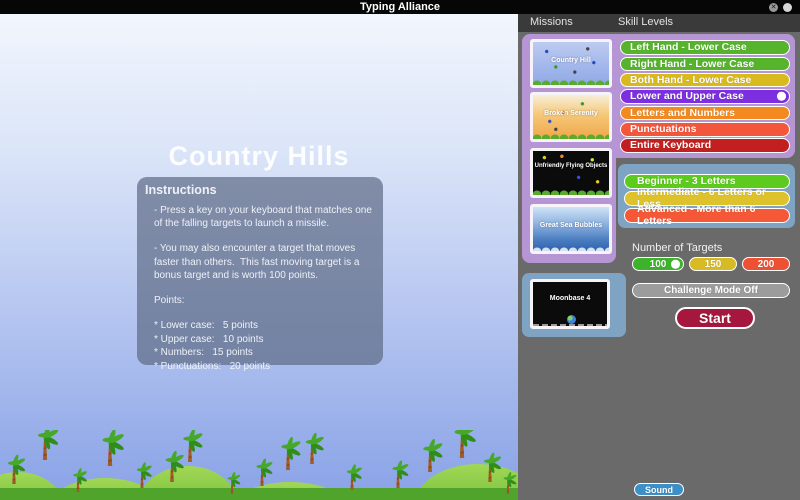  I want to click on mission-thumb-great-sea-bubbles: Great Sea Bubbles, so click(571, 229).